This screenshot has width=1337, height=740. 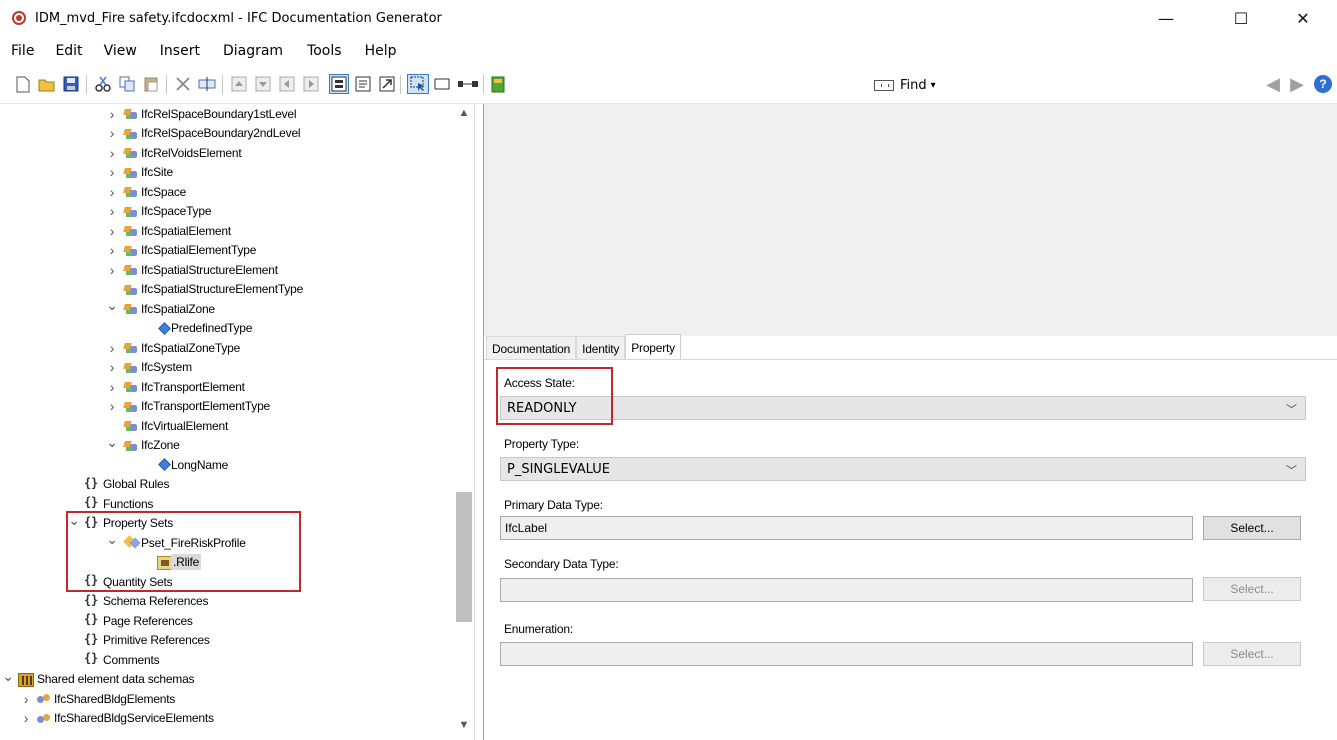 What do you see at coordinates (498, 84) in the screenshot?
I see `book-icon` at bounding box center [498, 84].